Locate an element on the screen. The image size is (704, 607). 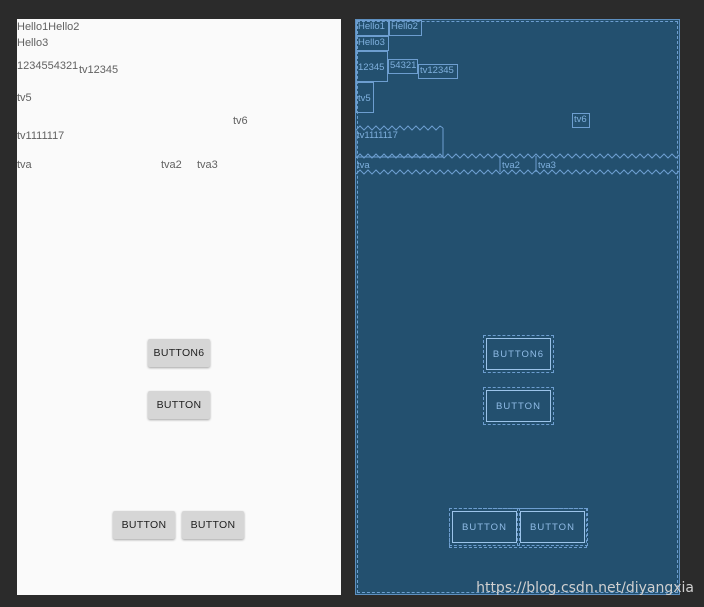
bp-textview-tva3: tva3 is located at coordinates (554, 166).